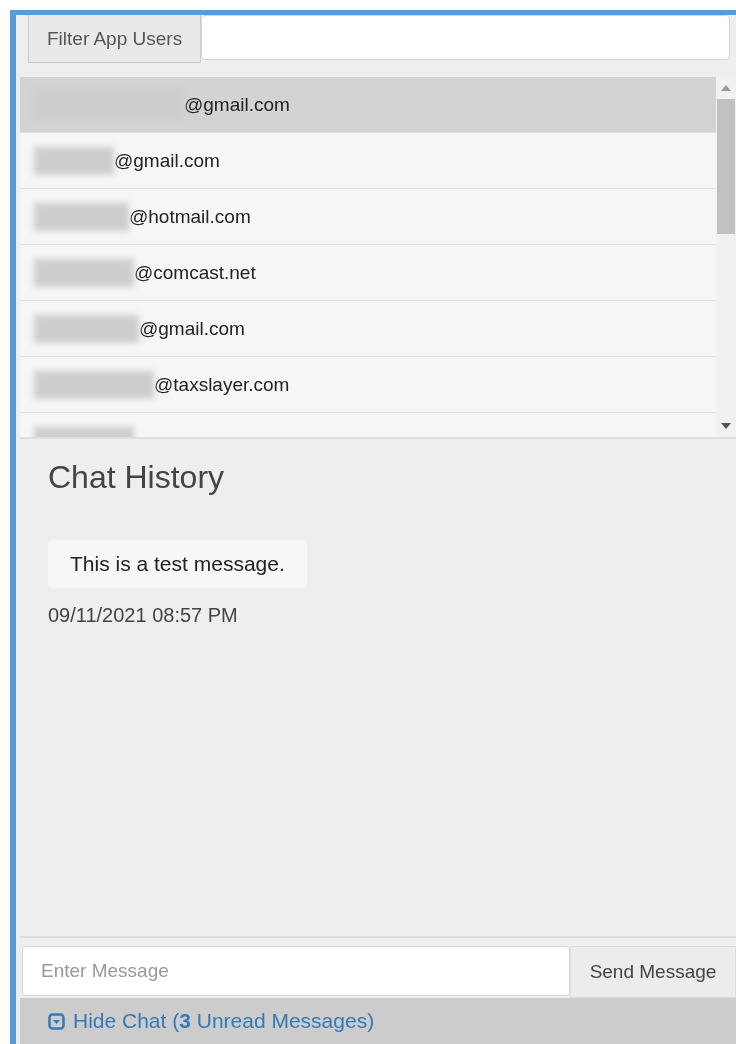 This screenshot has width=736, height=1044. I want to click on message-bubble: This is a test message., so click(177, 564).